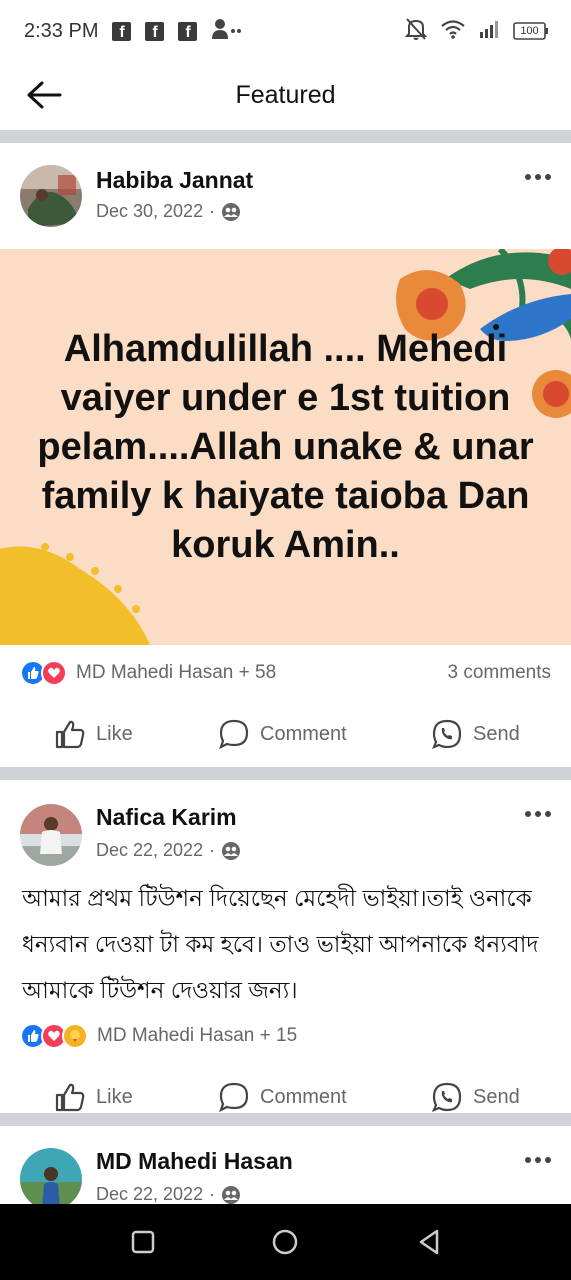 This screenshot has height=1280, width=571. I want to click on reactions-summary: MD Mahedi Hasan + 58 3 comments, so click(285, 673).